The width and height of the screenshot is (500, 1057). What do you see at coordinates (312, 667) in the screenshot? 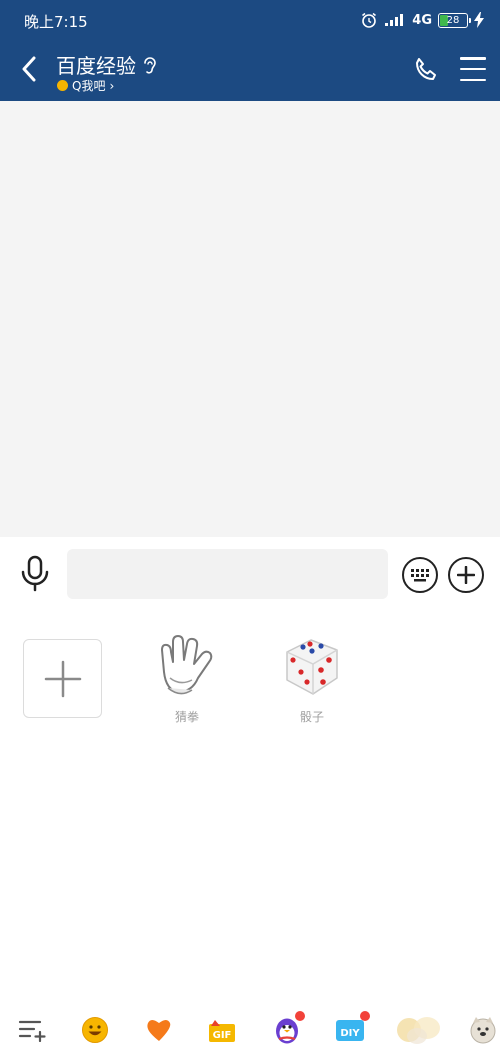
I see `dice-icon` at bounding box center [312, 667].